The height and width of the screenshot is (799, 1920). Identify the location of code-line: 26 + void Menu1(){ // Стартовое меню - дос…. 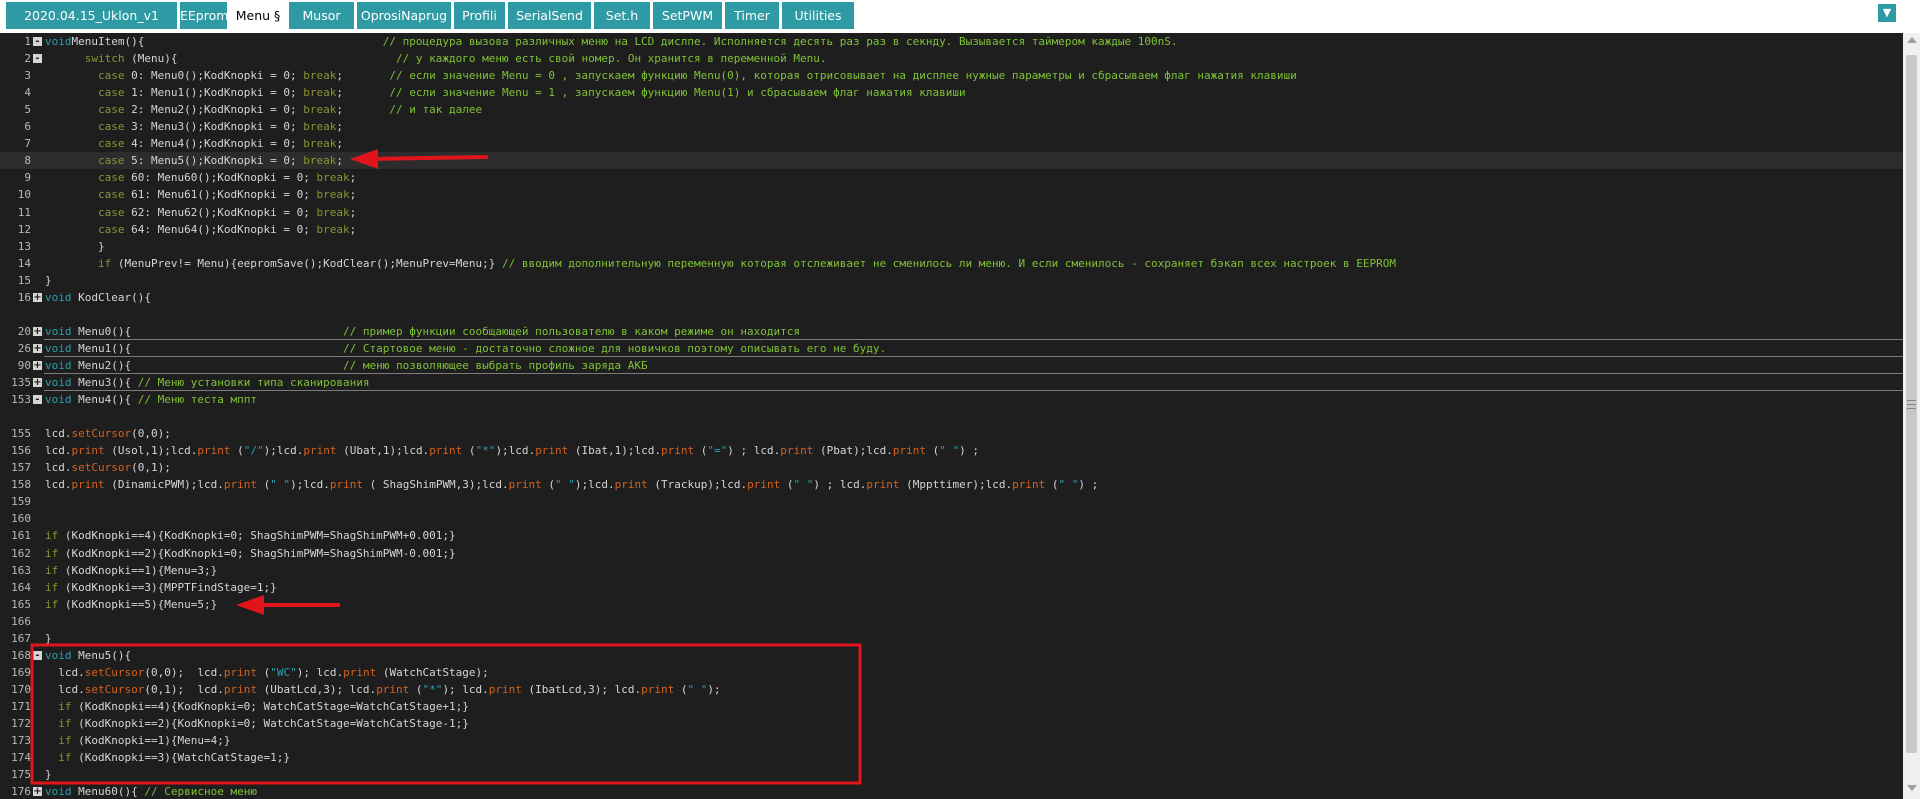
(951, 348).